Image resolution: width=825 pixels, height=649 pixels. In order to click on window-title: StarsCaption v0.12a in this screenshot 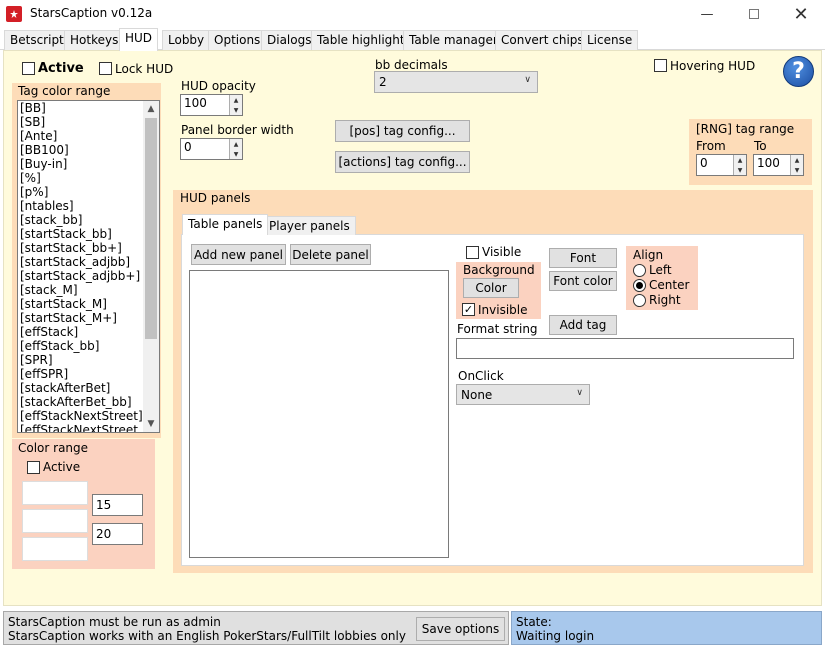, I will do `click(91, 13)`.